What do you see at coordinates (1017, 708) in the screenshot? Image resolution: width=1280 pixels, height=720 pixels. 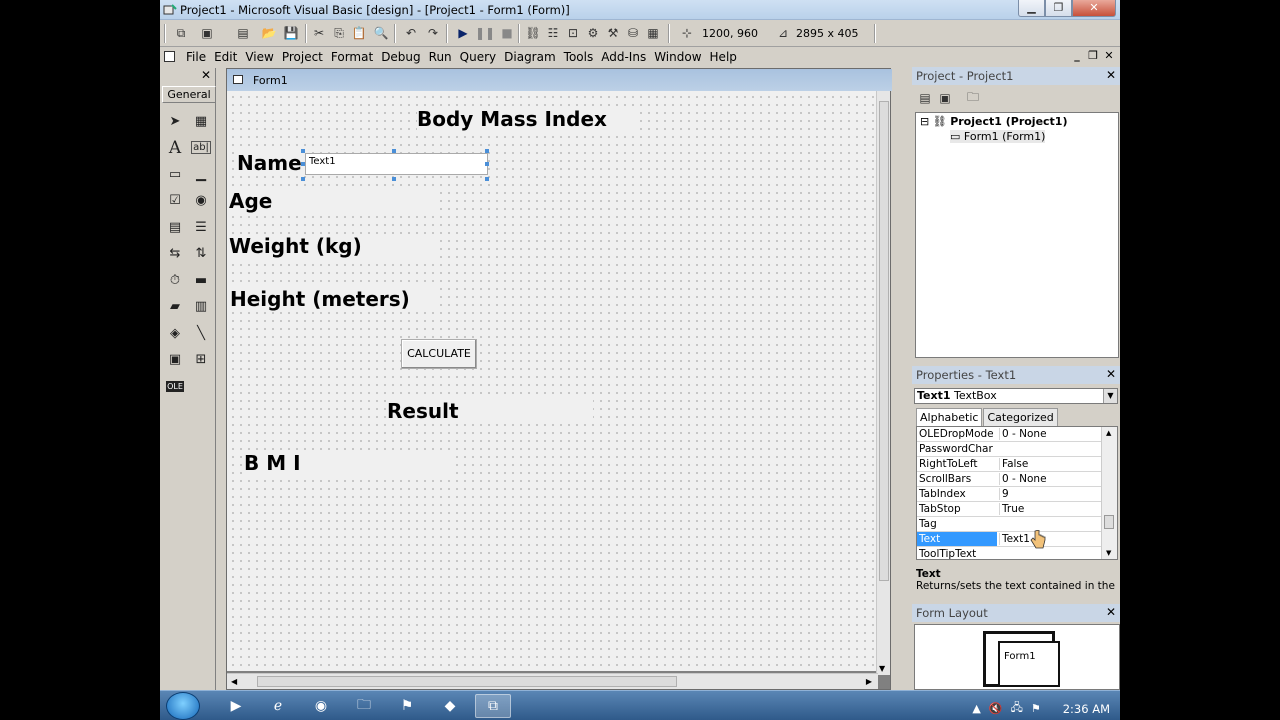 I see `network-icon: 🖧` at bounding box center [1017, 708].